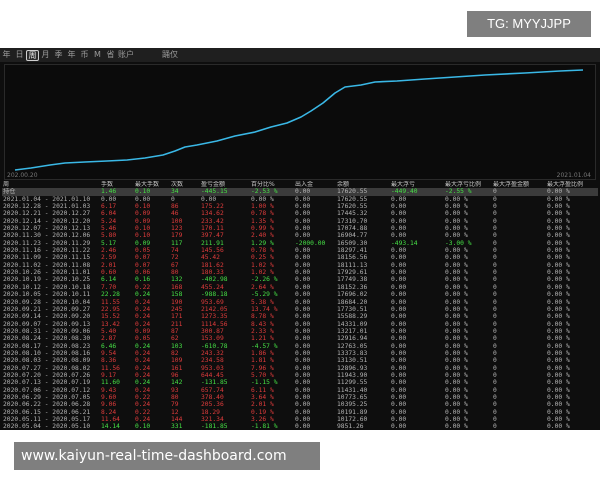  I want to click on toolbar-item-6: 币, so click(84, 55).